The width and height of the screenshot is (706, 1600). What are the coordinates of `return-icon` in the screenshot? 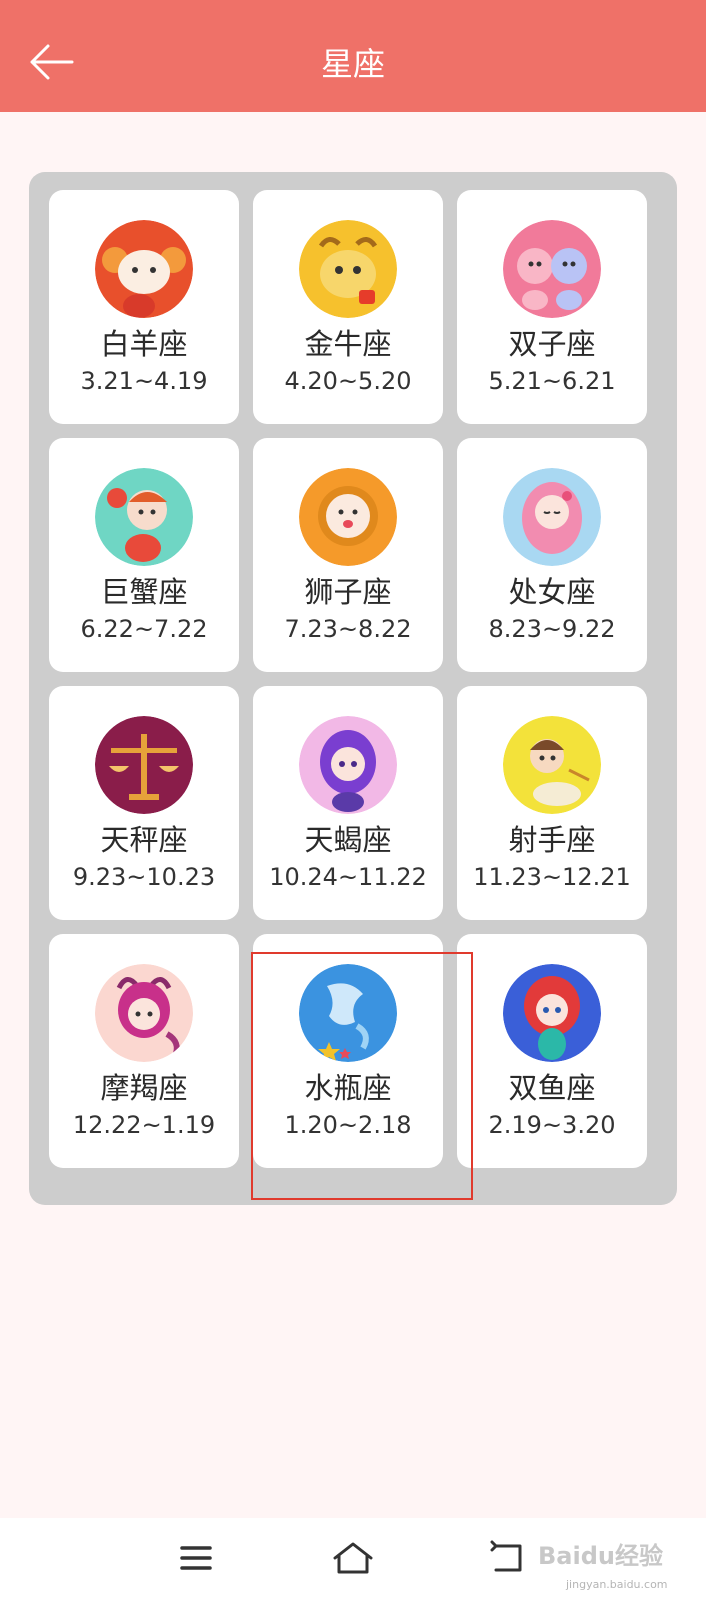 It's located at (506, 1556).